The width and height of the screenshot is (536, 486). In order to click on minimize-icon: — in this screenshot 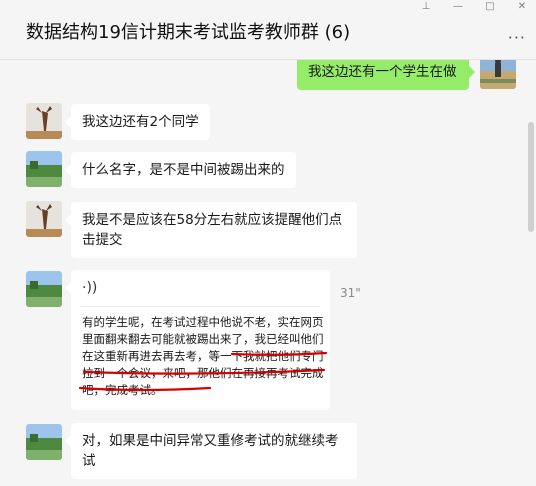, I will do `click(458, 7)`.